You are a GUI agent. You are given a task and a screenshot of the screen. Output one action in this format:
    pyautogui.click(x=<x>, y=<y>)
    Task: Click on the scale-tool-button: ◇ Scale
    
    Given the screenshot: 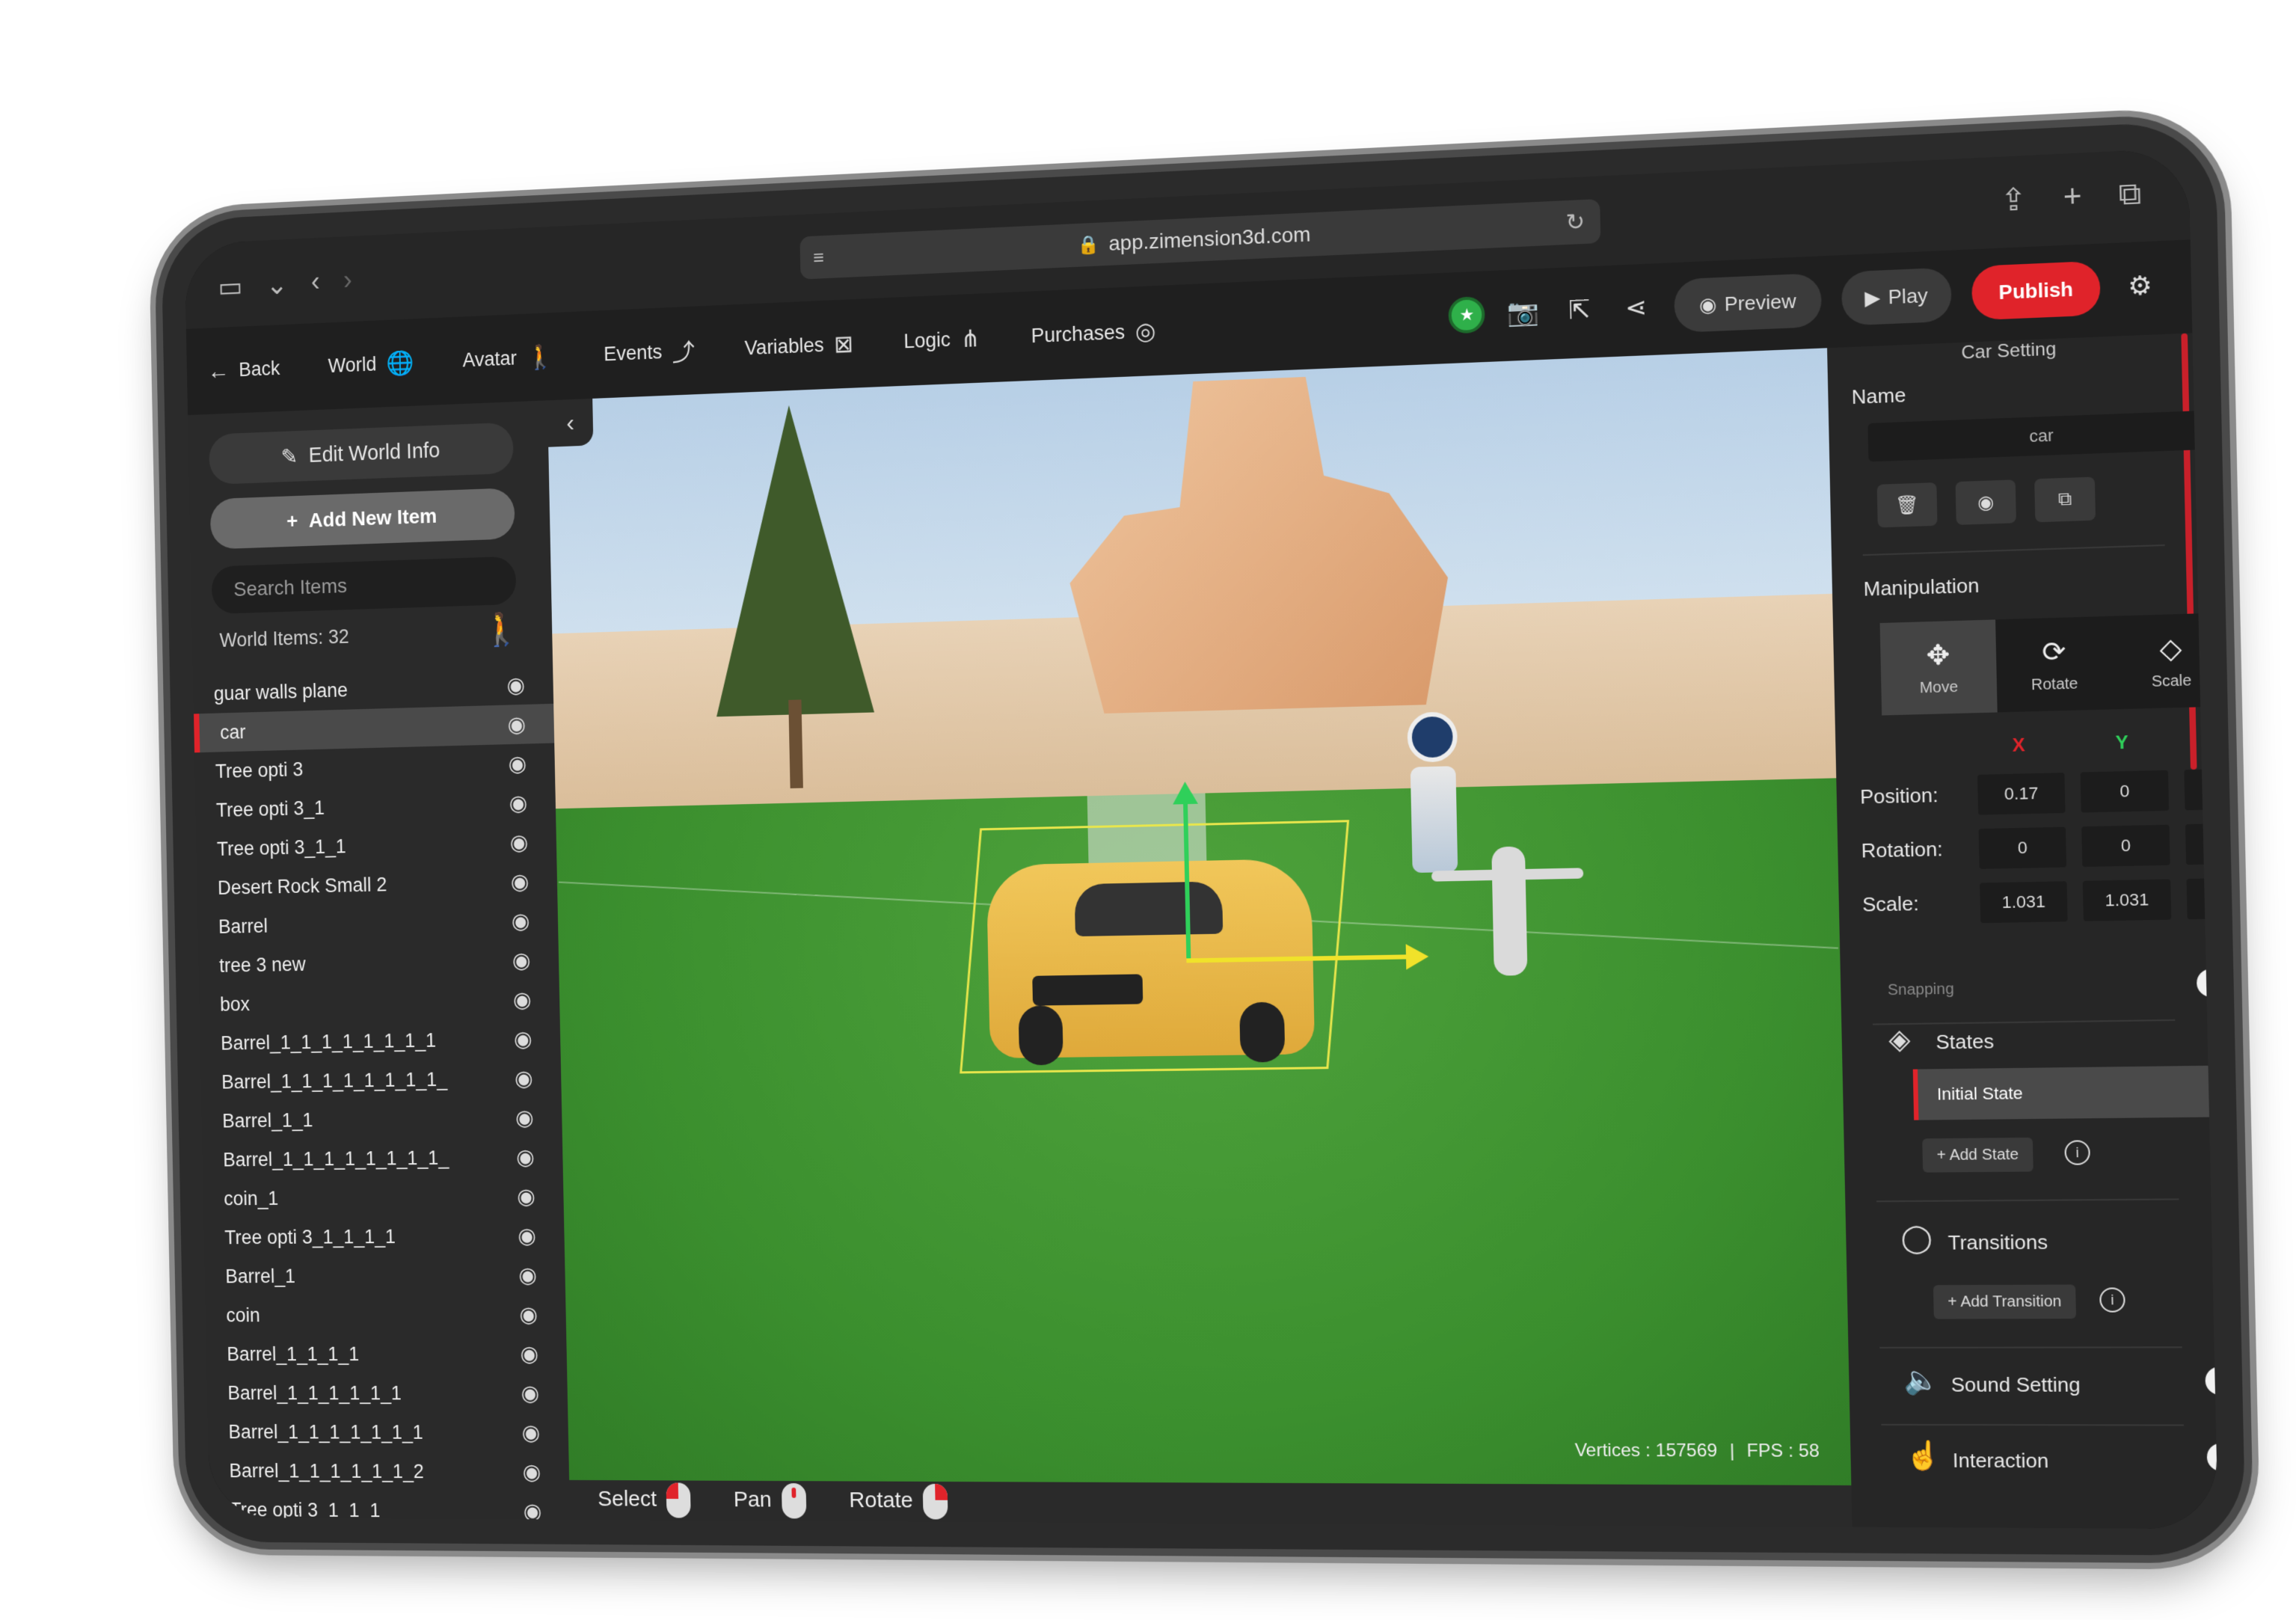 What is the action you would take?
    pyautogui.click(x=2164, y=661)
    